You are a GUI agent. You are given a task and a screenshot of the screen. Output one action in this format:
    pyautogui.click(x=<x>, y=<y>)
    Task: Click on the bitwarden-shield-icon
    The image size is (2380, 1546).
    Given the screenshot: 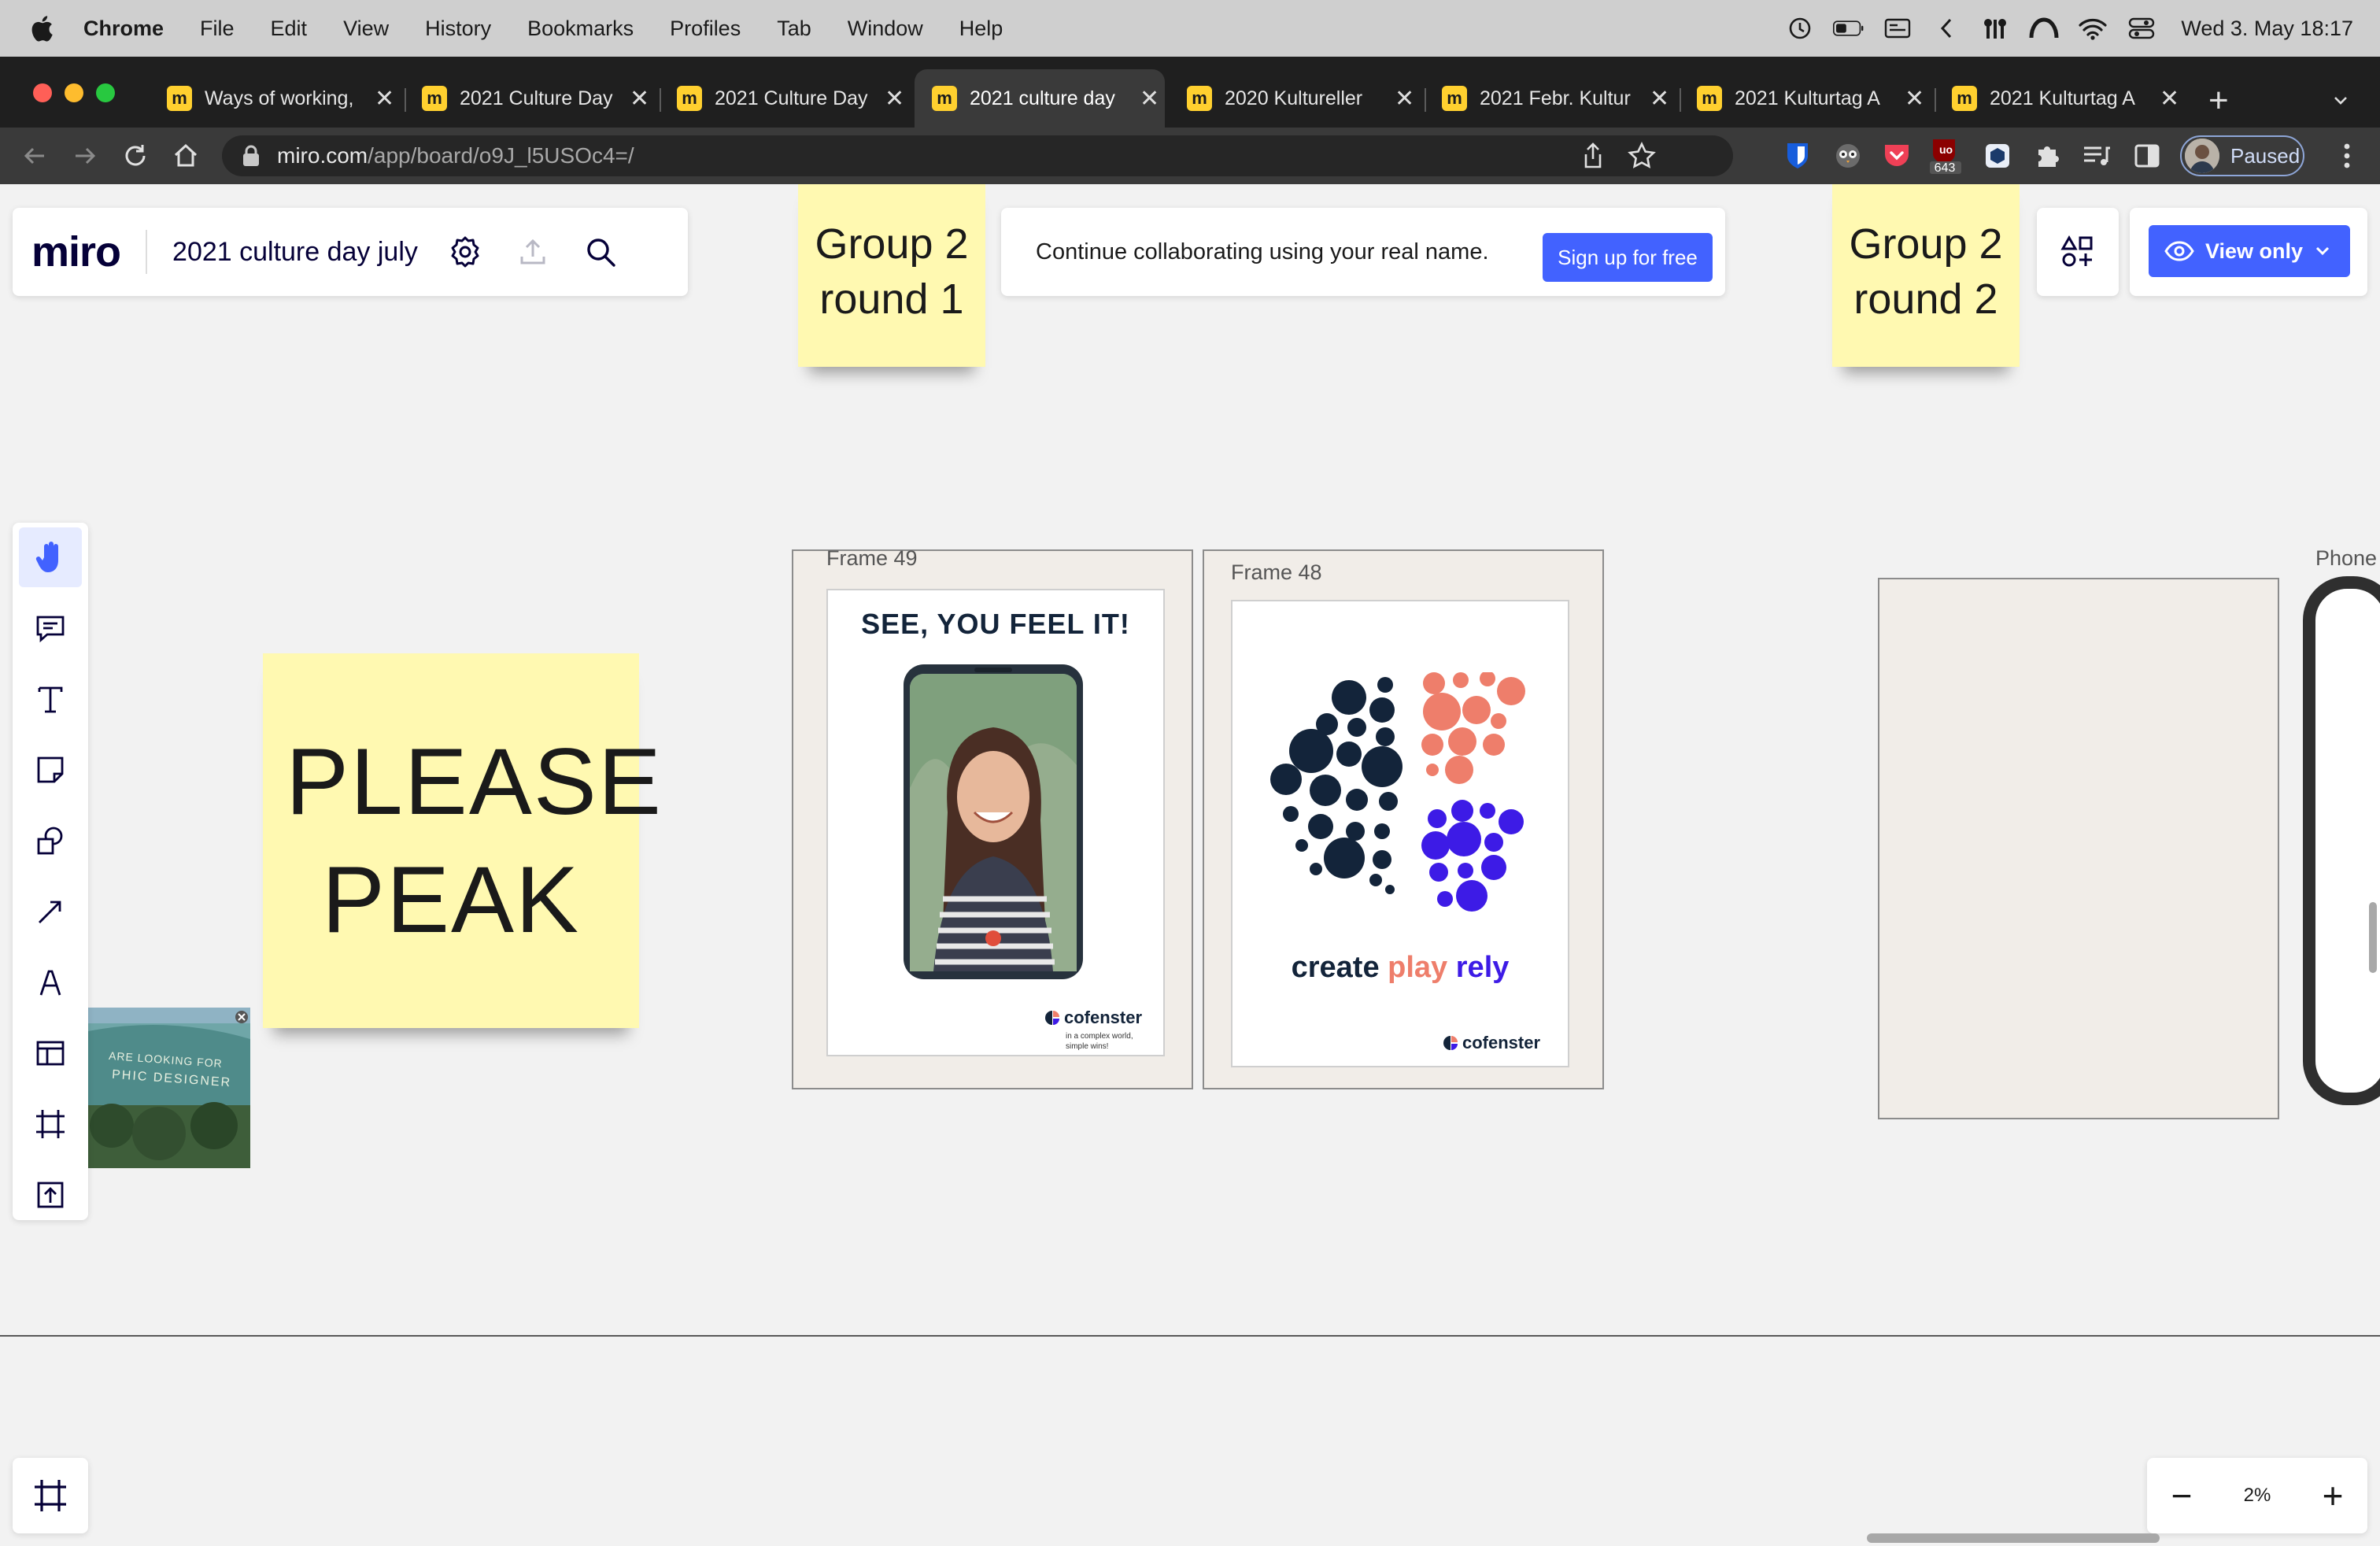 What is the action you would take?
    pyautogui.click(x=1797, y=156)
    